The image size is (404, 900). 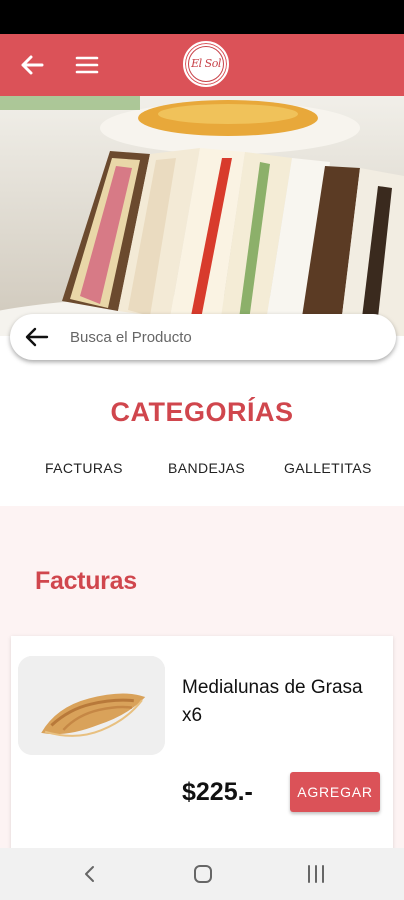 I want to click on product-name: Medialunas de Grasa x6, so click(x=272, y=701).